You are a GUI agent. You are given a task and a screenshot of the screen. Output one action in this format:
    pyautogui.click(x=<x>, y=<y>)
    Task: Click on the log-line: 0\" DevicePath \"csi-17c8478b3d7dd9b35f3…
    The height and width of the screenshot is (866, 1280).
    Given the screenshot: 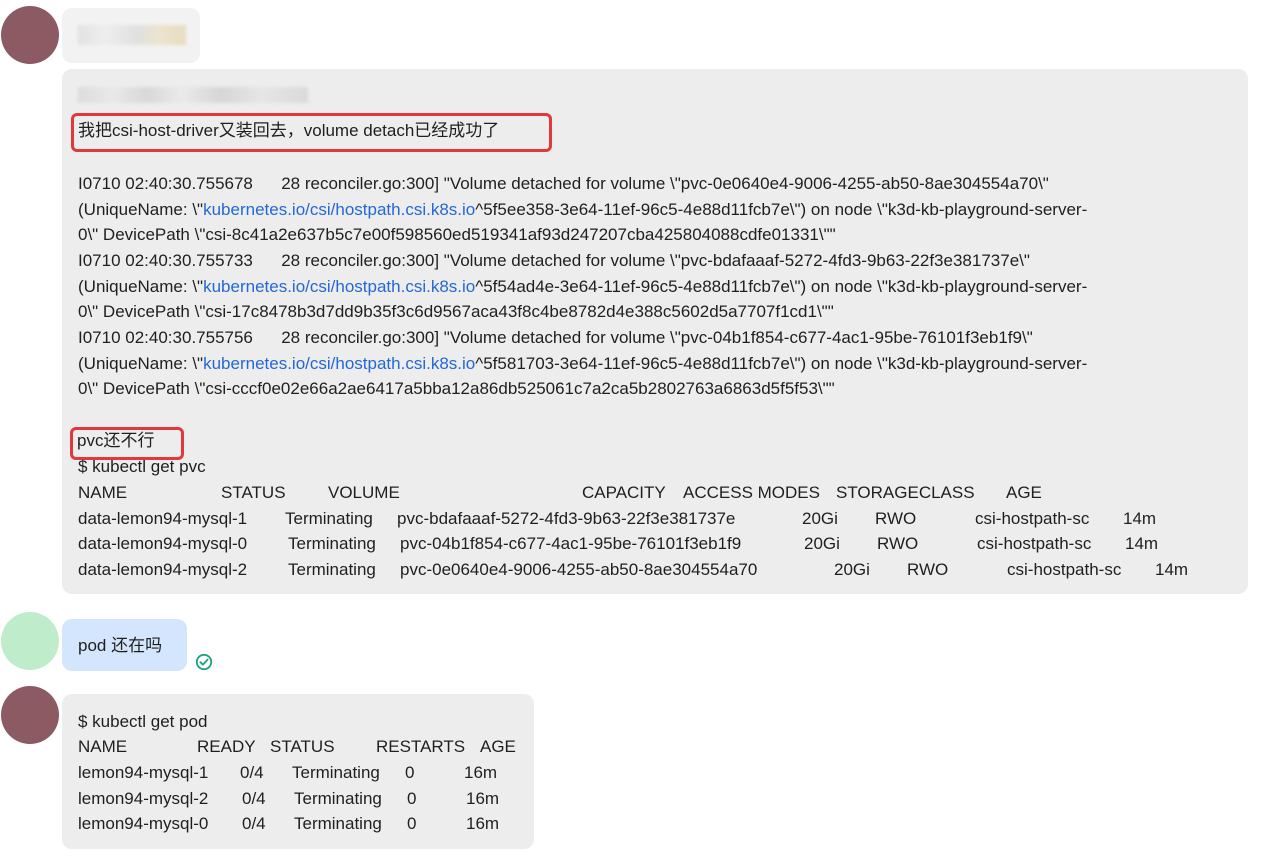 What is the action you would take?
    pyautogui.click(x=456, y=311)
    